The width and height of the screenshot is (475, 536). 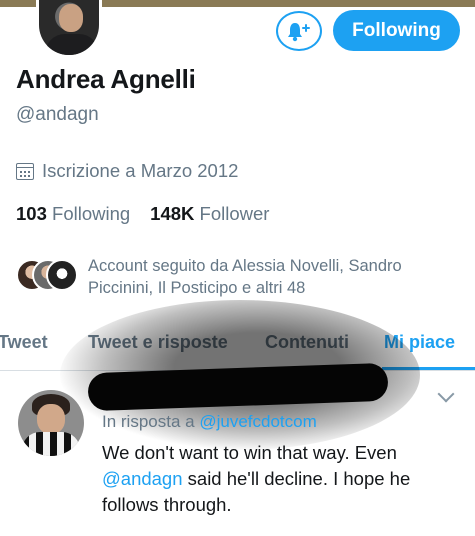 What do you see at coordinates (142, 478) in the screenshot?
I see `tweet-mention-link: @andagn` at bounding box center [142, 478].